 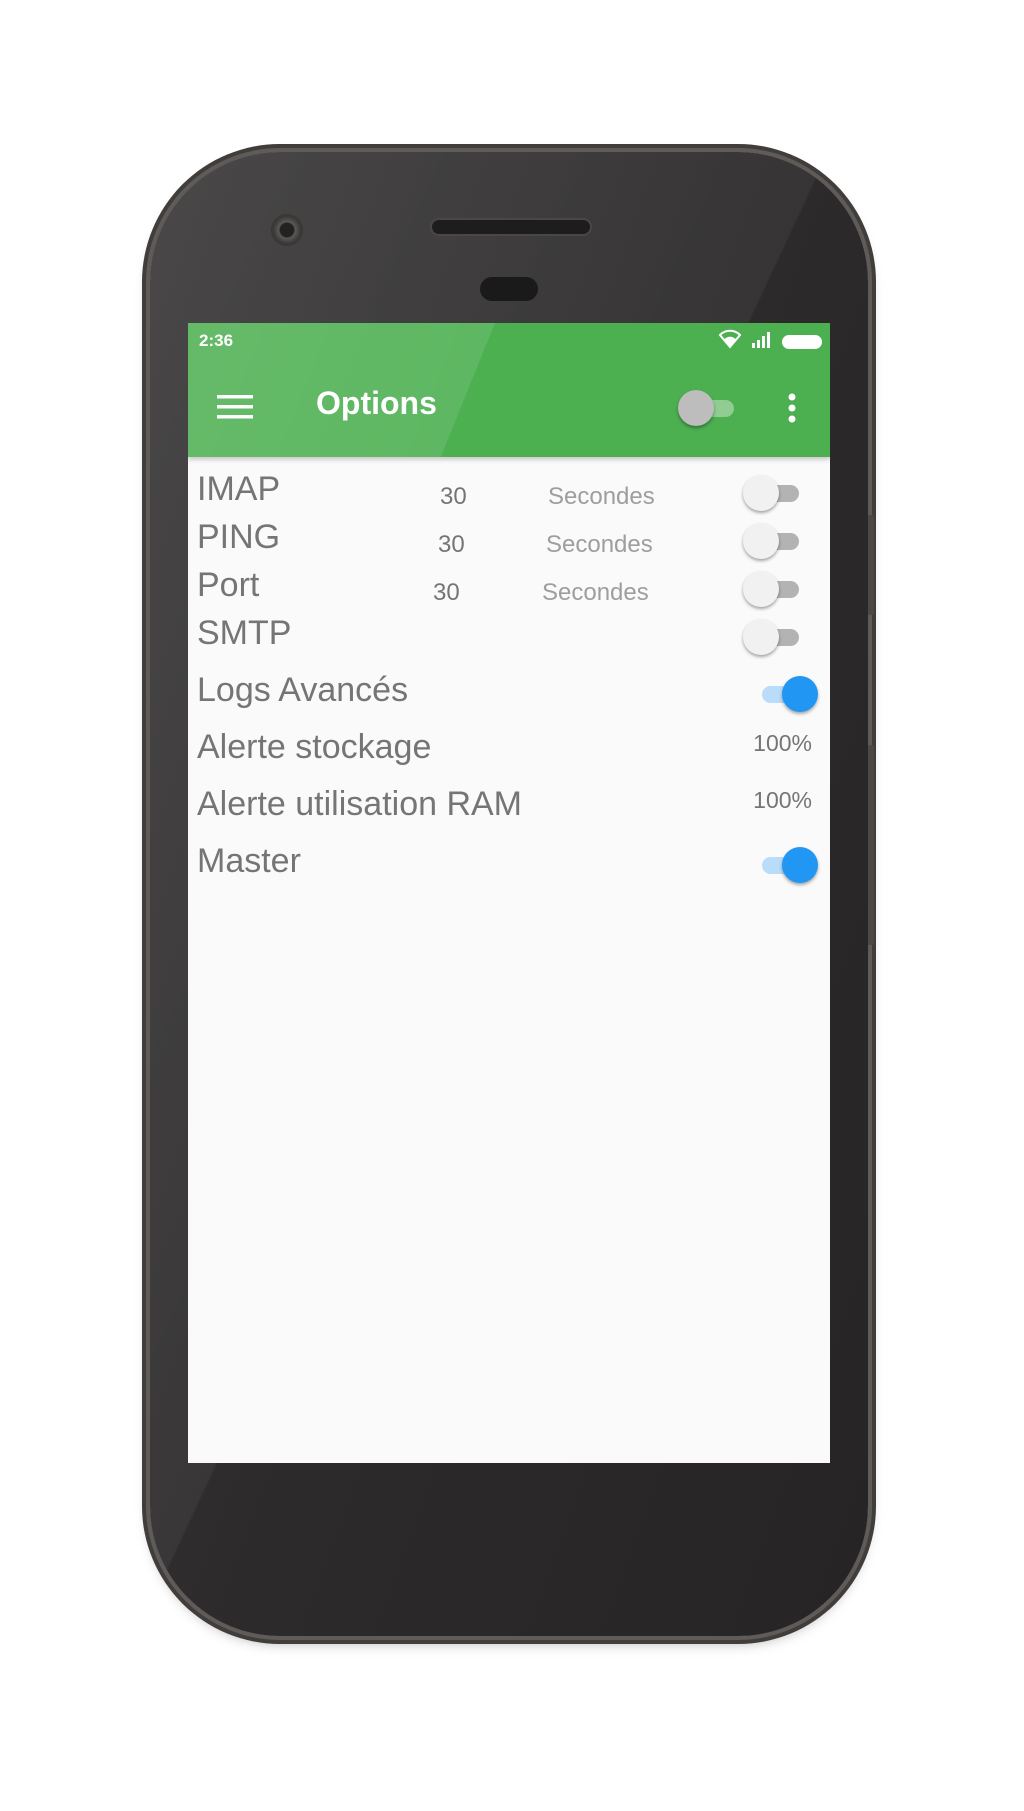 I want to click on imap-interval-value: 30, so click(x=453, y=497).